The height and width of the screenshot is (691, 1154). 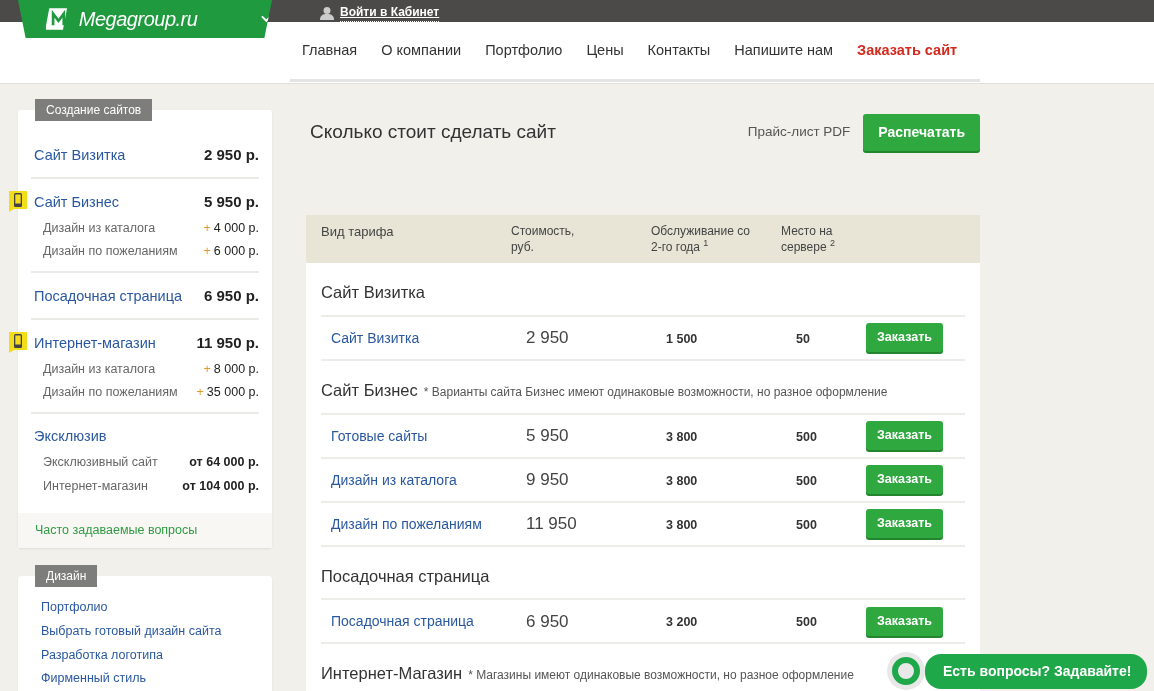 What do you see at coordinates (357, 232) in the screenshot?
I see `column-header: Вид тарифа` at bounding box center [357, 232].